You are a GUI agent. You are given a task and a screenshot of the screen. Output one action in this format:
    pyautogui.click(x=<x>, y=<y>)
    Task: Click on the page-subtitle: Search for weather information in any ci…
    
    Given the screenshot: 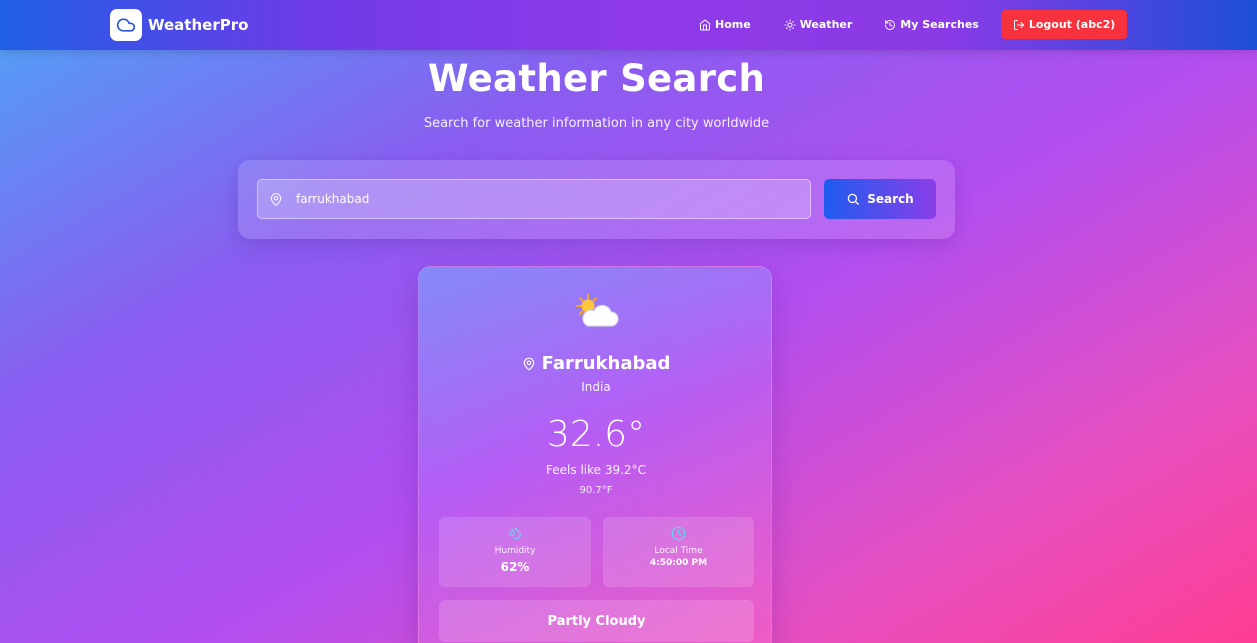 What is the action you would take?
    pyautogui.click(x=596, y=123)
    